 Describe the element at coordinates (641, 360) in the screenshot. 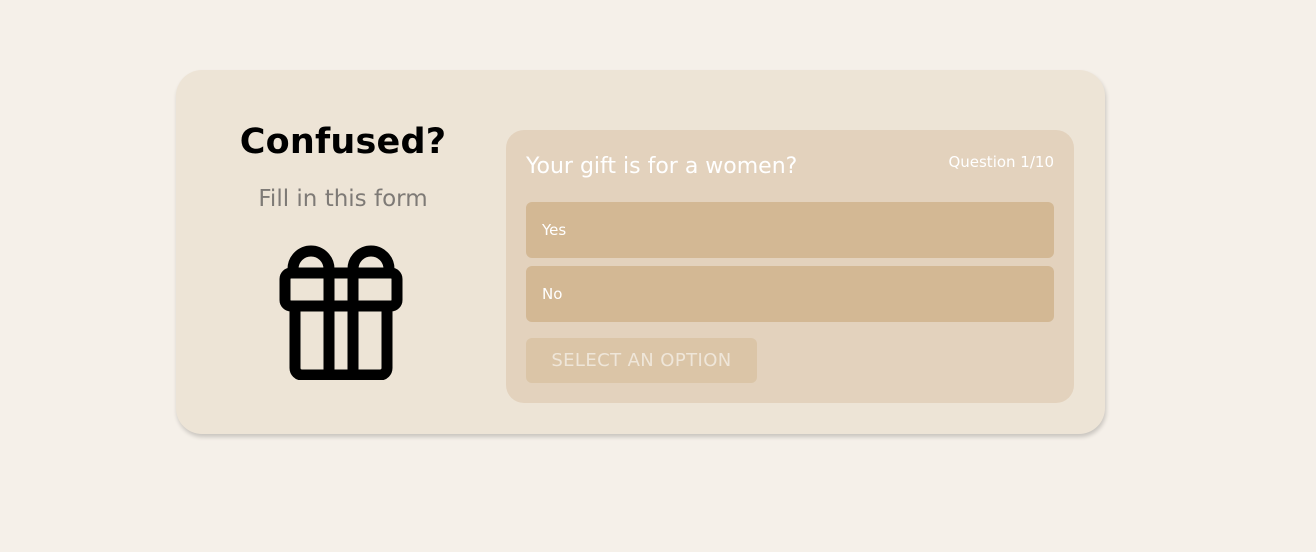

I see `select-option-button: SELECT AN OPTION` at that location.